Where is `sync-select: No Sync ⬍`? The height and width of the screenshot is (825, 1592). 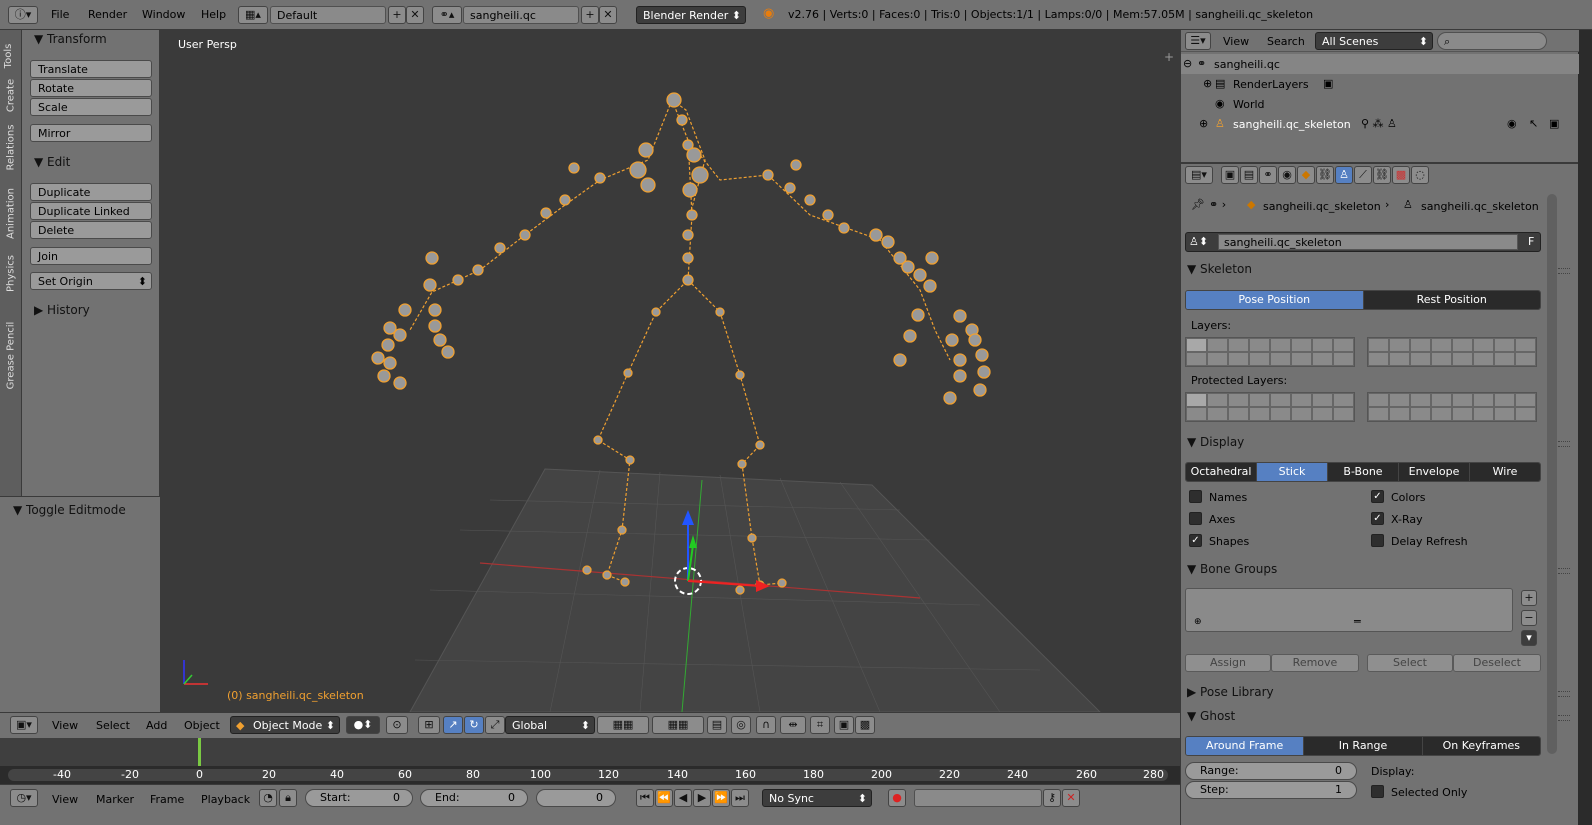 sync-select: No Sync ⬍ is located at coordinates (817, 798).